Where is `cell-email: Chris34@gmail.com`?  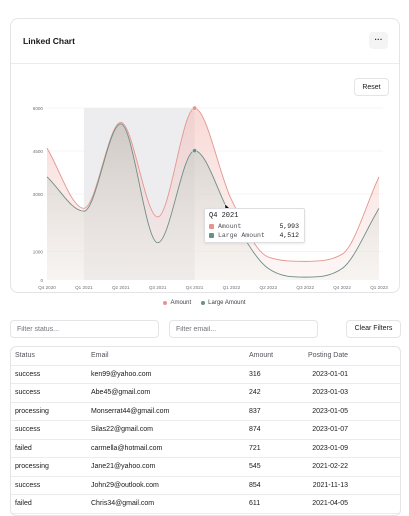
cell-email: Chris34@gmail.com is located at coordinates (122, 503).